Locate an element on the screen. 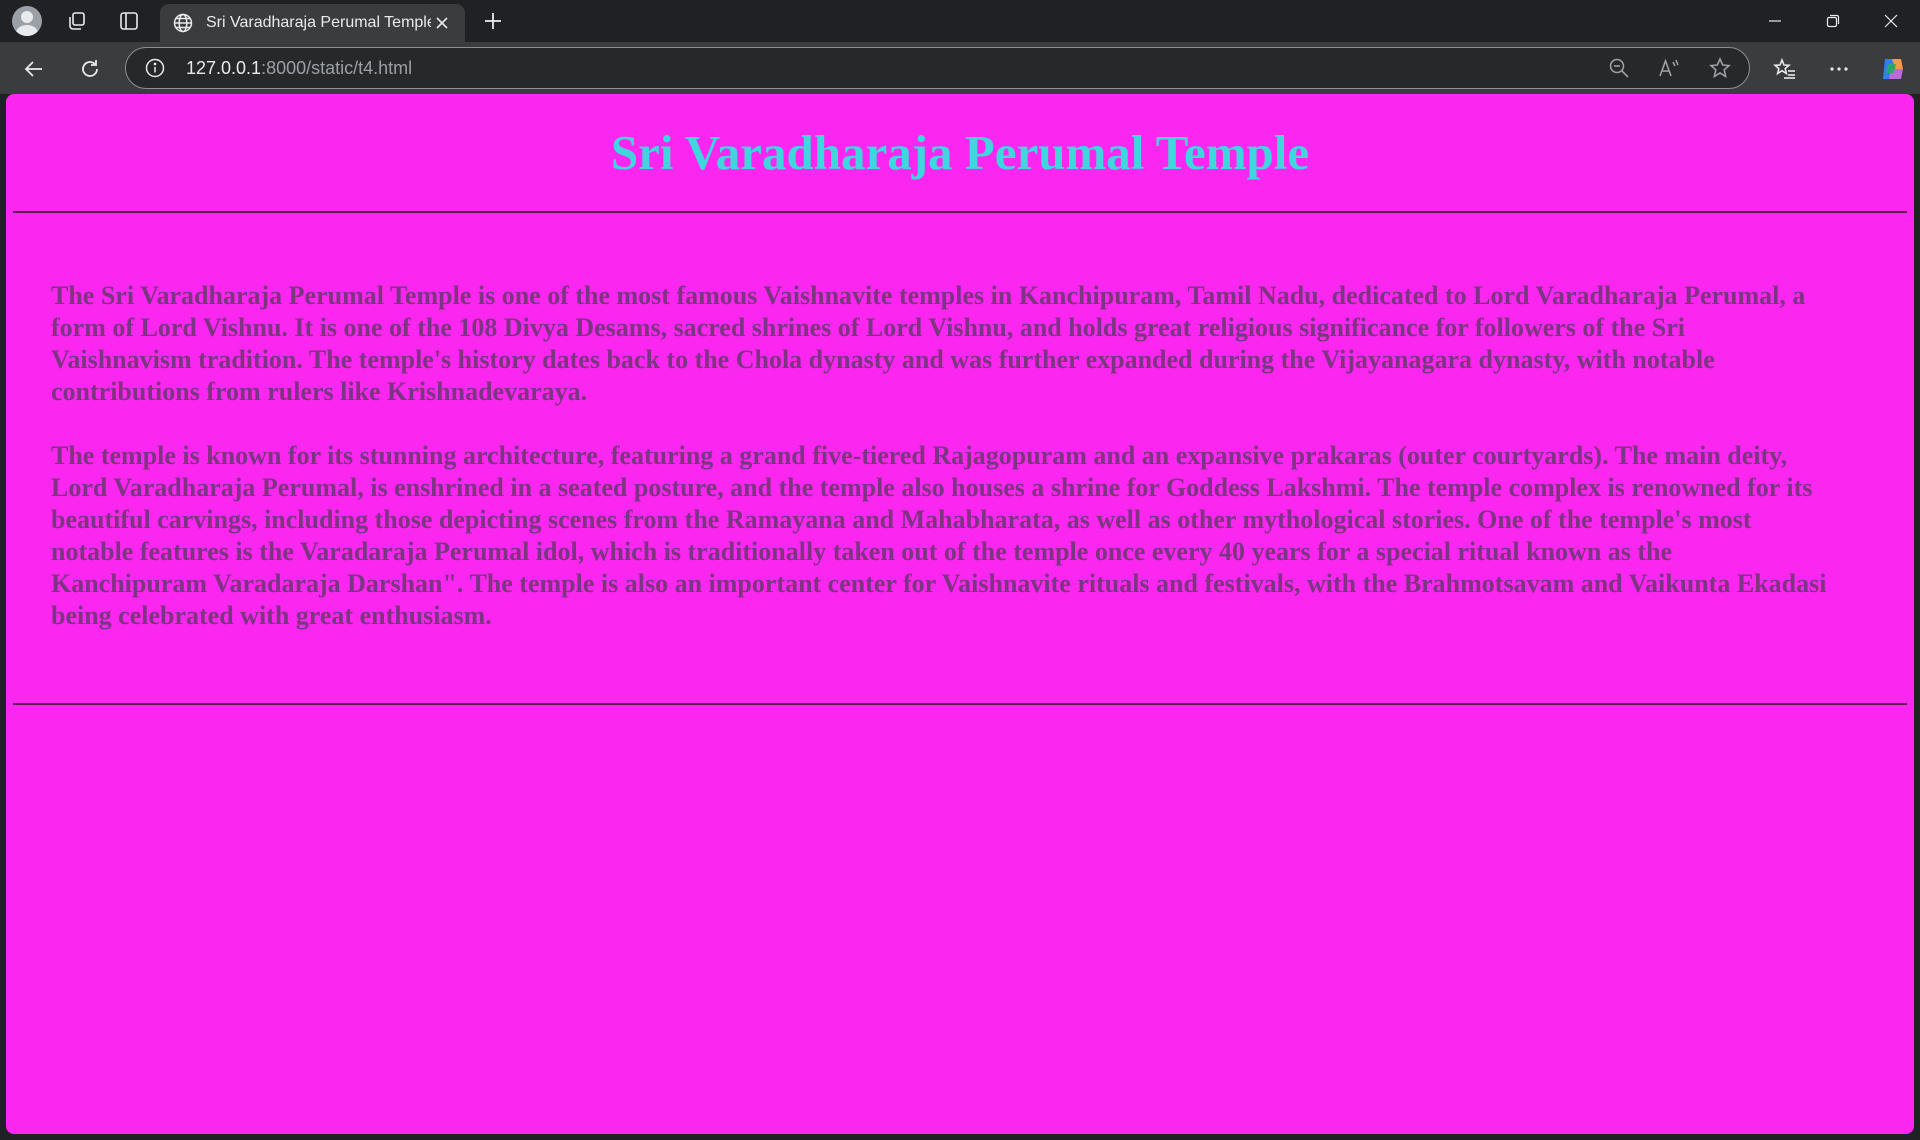  info-icon is located at coordinates (155, 68).